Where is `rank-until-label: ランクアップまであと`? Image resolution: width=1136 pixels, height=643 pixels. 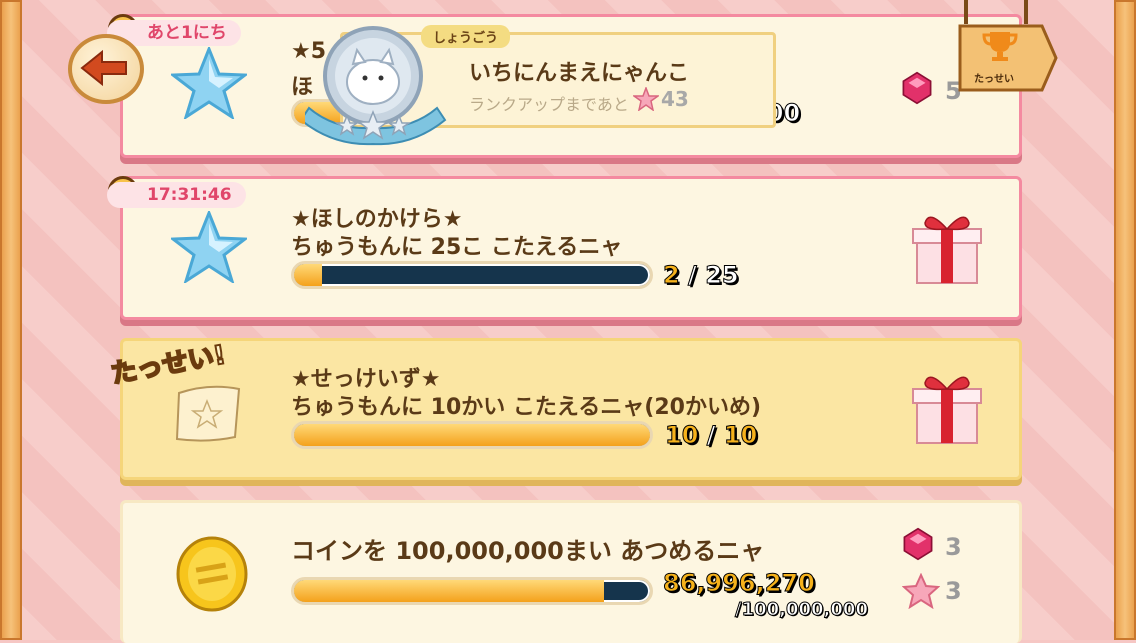
rank-until-label: ランクアップまであと is located at coordinates (549, 104).